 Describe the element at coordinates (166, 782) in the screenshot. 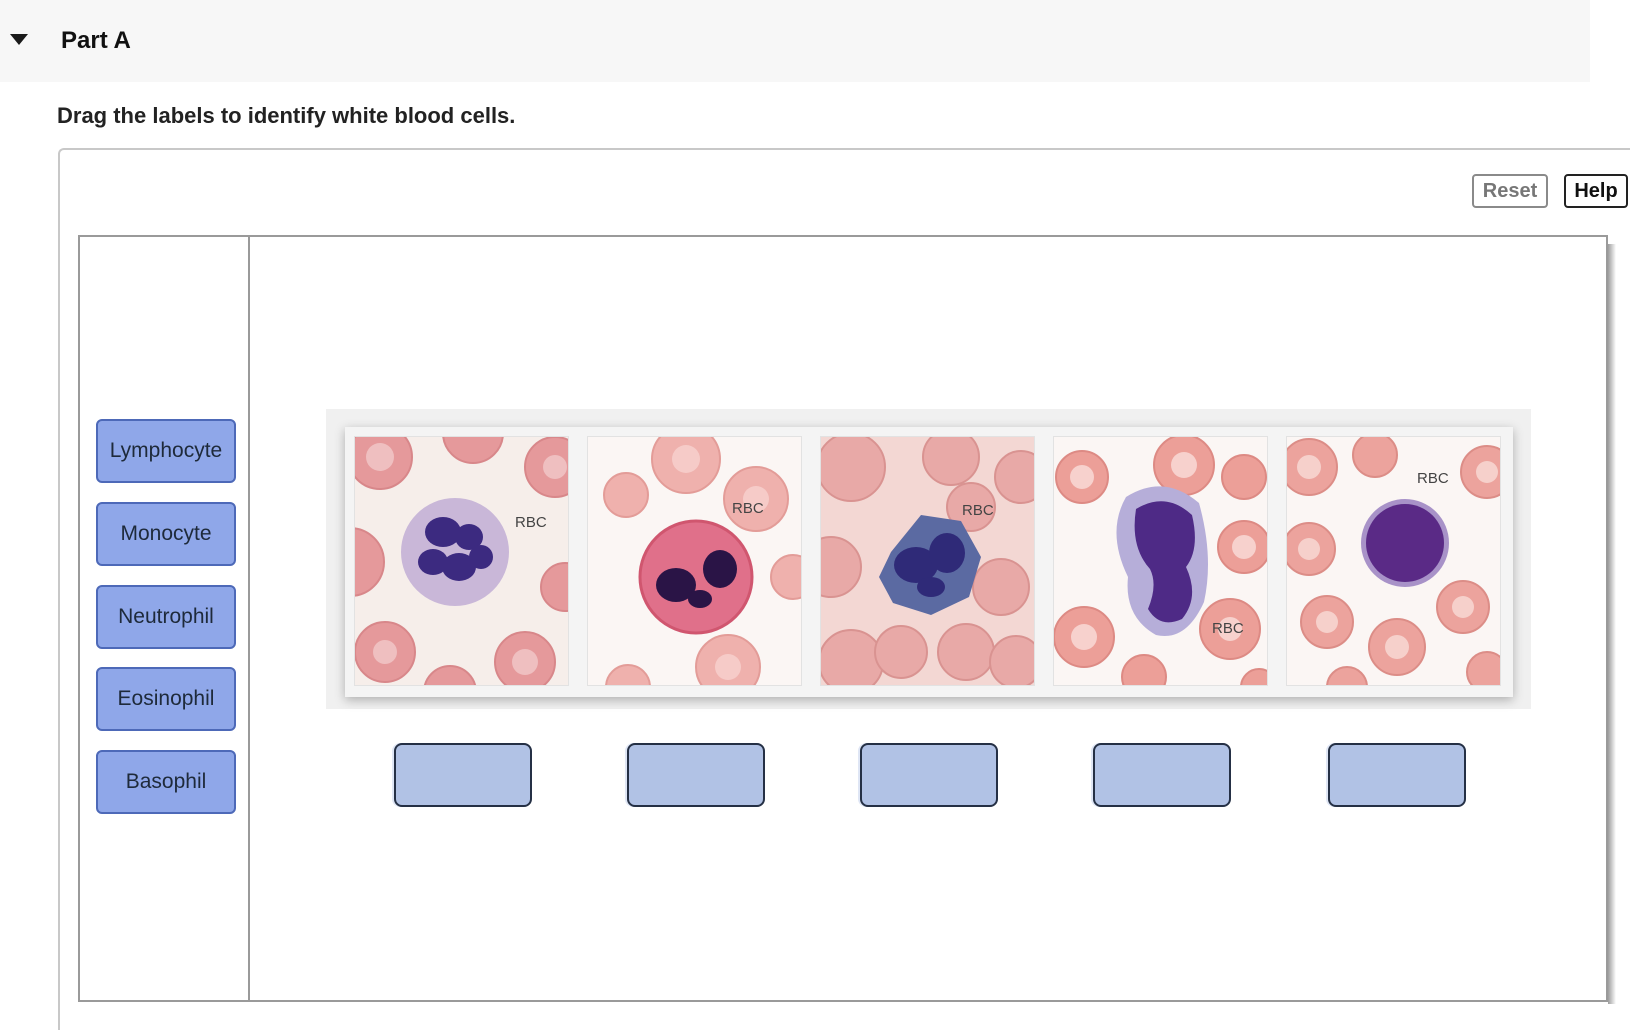

I see `label-basophil: Basophil` at that location.